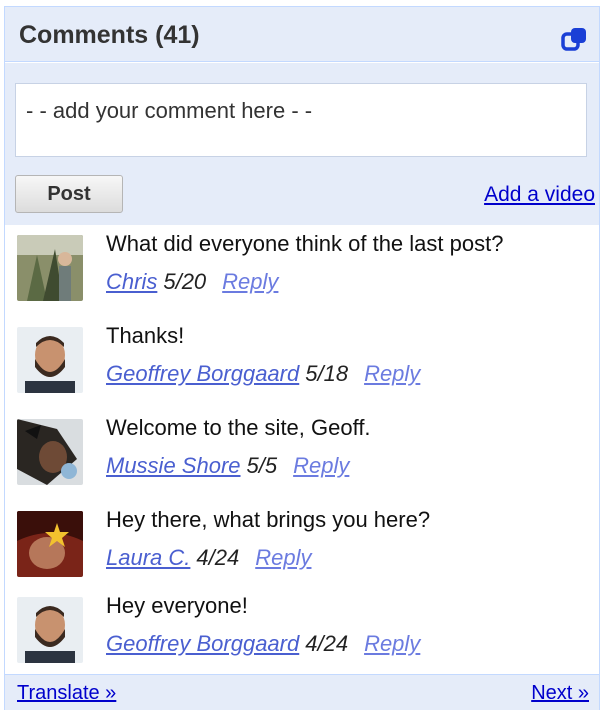 The height and width of the screenshot is (714, 603). Describe the element at coordinates (302, 34) in the screenshot. I see `comments-header: Comments (41)` at that location.